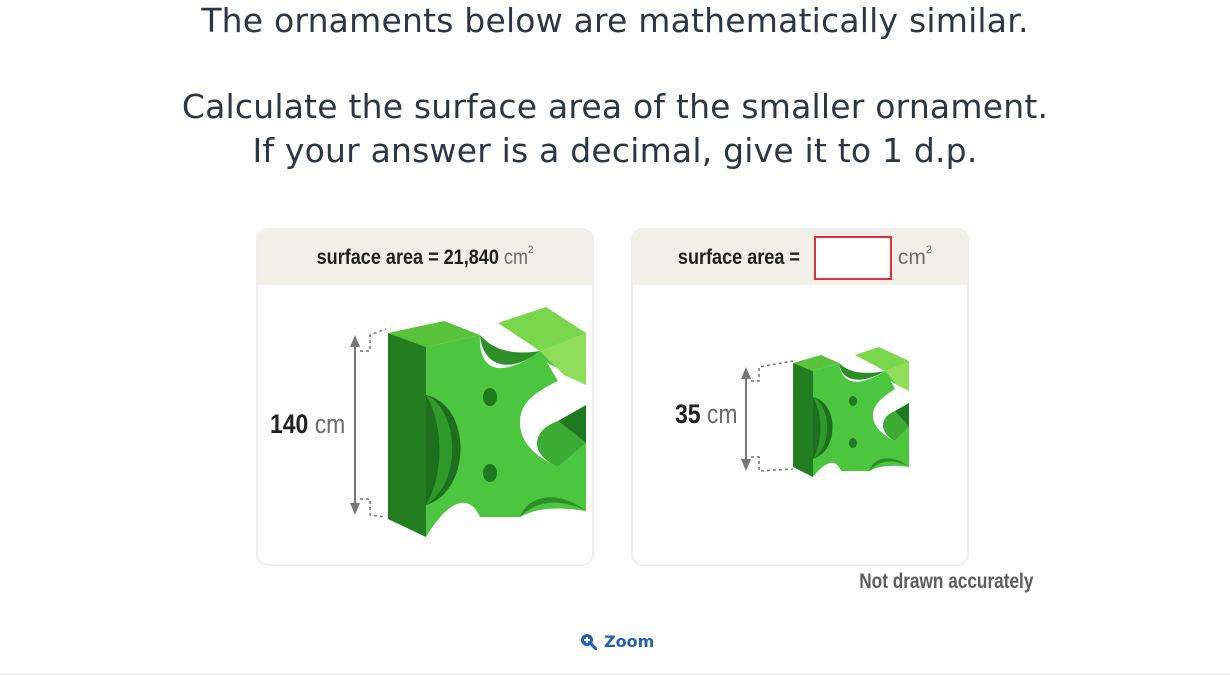 Image resolution: width=1230 pixels, height=675 pixels. I want to click on large-ornament-card: surface area = 21,840 cm2 140 cm, so click(425, 397).